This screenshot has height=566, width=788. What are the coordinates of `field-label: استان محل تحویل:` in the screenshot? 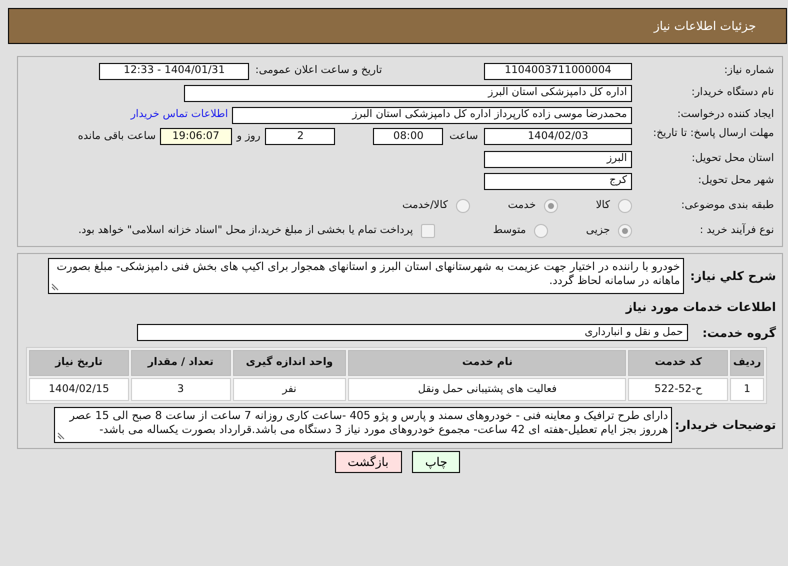 It's located at (732, 158).